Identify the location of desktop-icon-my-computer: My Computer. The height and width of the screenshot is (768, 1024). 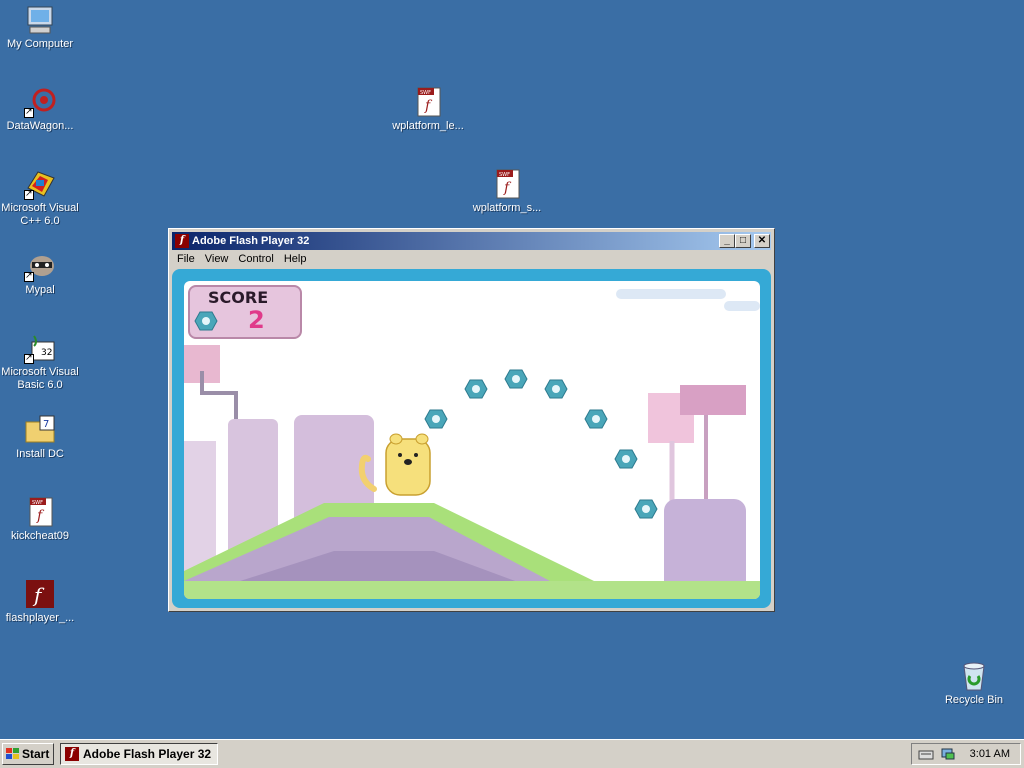
(40, 27).